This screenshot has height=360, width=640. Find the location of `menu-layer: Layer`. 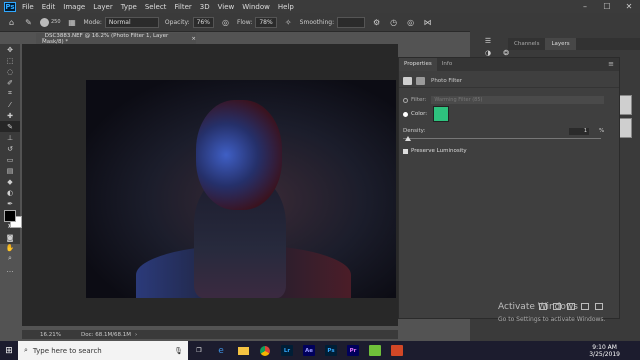

menu-layer: Layer is located at coordinates (103, 7).